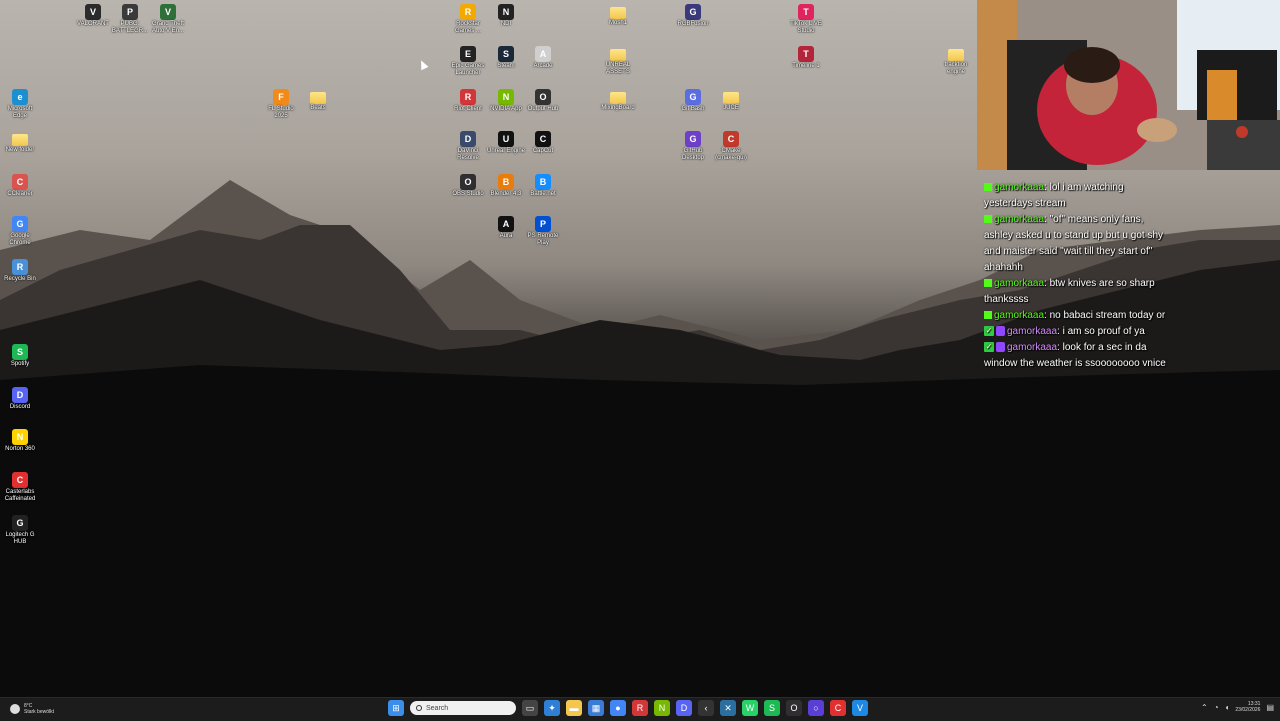 This screenshot has height=721, width=1280. I want to click on search-box: Search, so click(463, 708).